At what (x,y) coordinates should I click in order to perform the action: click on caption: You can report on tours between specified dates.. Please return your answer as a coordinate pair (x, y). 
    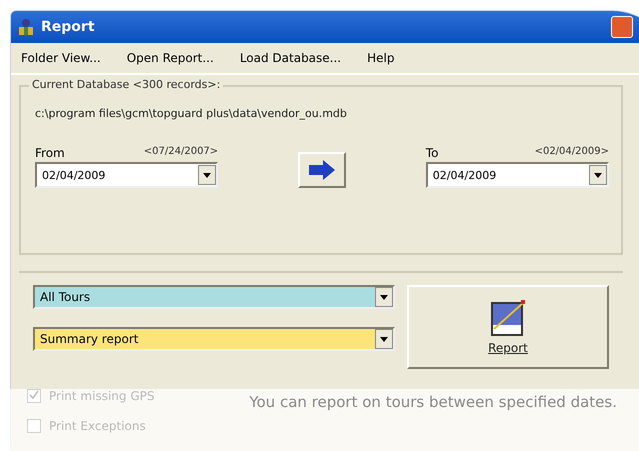
    Looking at the image, I should click on (433, 402).